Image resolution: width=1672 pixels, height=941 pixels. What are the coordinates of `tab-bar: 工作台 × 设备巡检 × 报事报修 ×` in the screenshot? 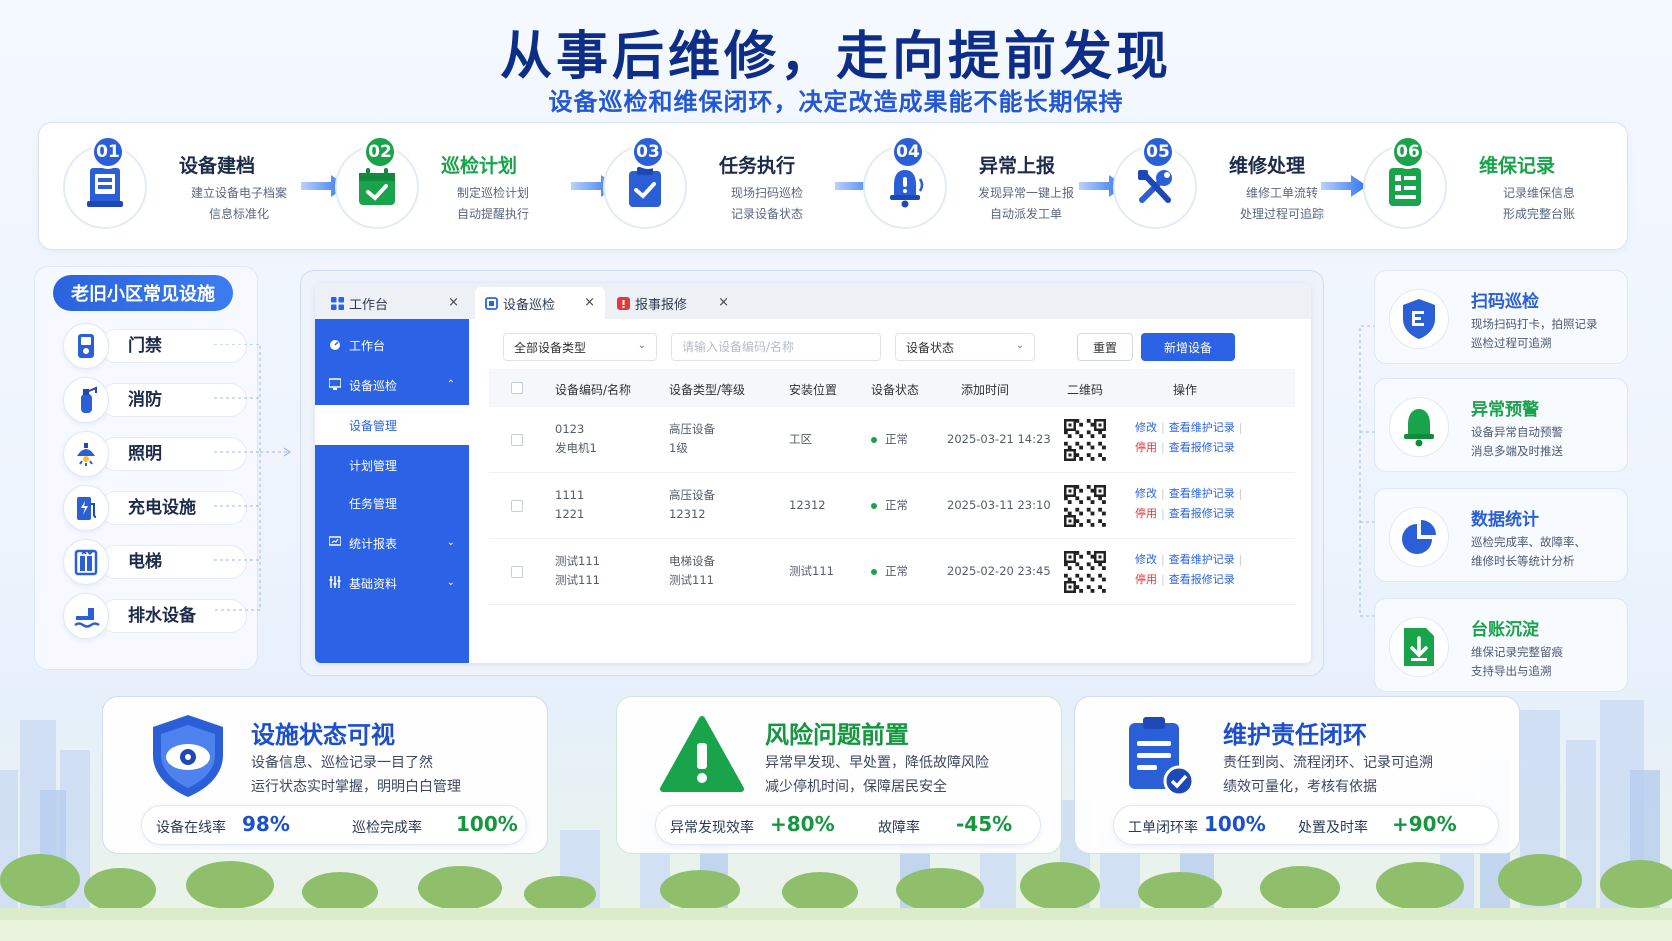 It's located at (813, 301).